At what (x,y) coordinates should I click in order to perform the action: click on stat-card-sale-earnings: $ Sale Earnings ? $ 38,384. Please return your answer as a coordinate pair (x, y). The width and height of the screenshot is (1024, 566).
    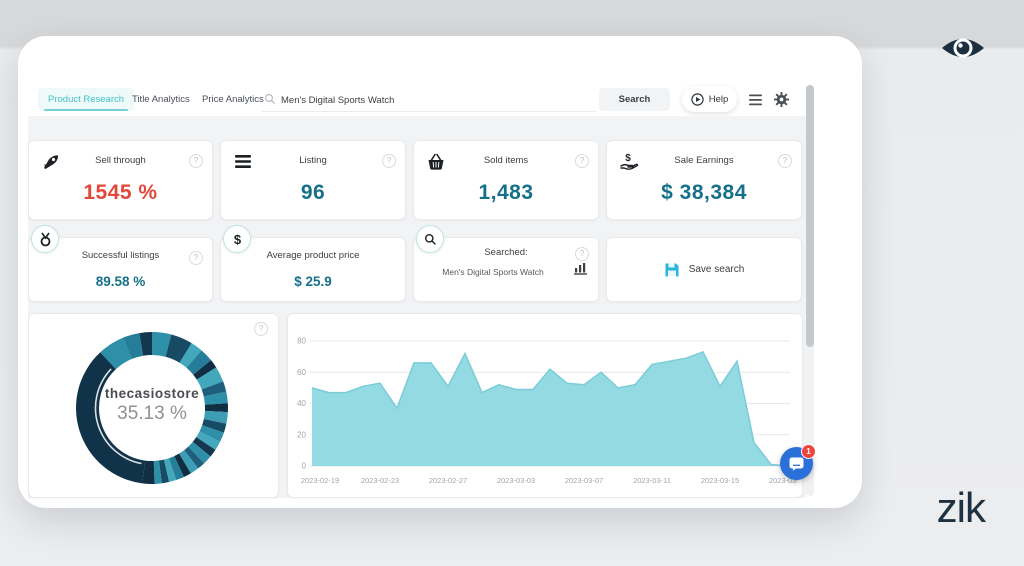
    Looking at the image, I should click on (704, 180).